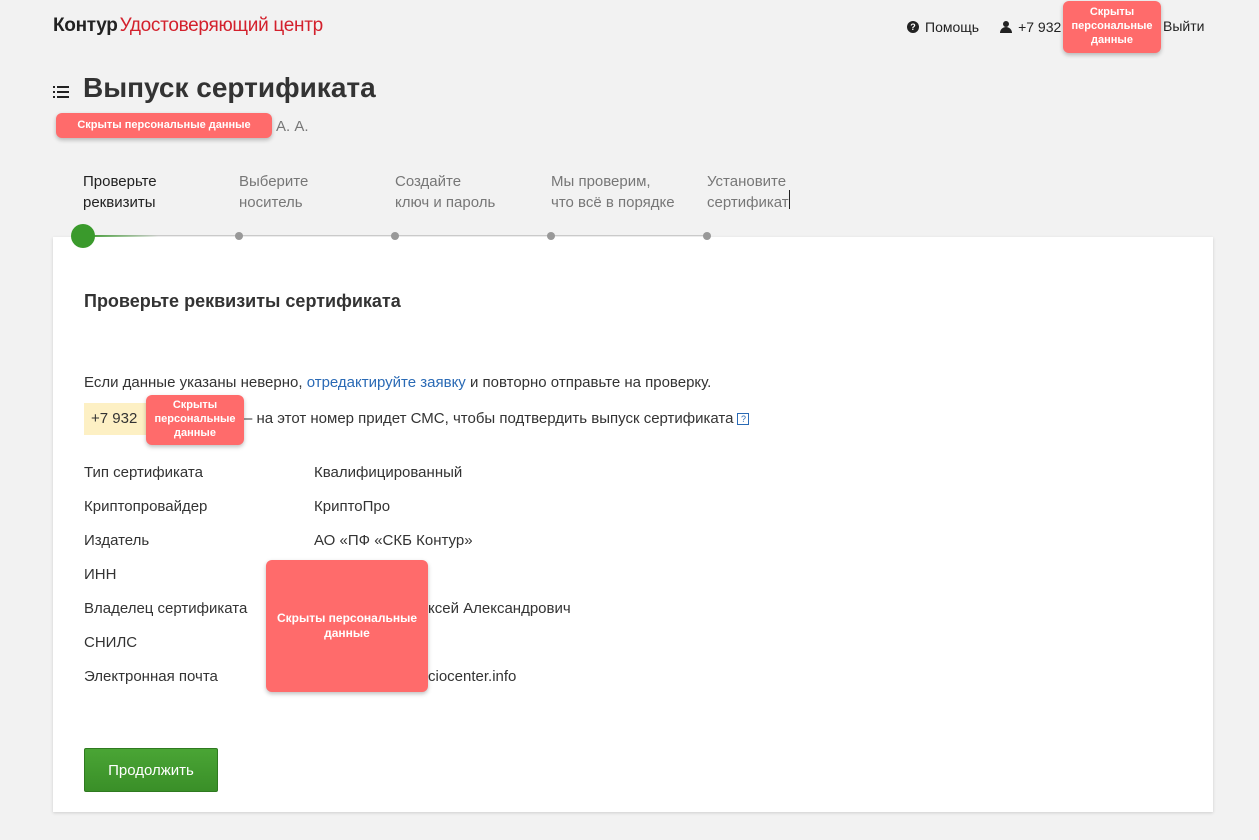 This screenshot has height=840, width=1259. I want to click on step-label-line2: сертификат, so click(748, 202).